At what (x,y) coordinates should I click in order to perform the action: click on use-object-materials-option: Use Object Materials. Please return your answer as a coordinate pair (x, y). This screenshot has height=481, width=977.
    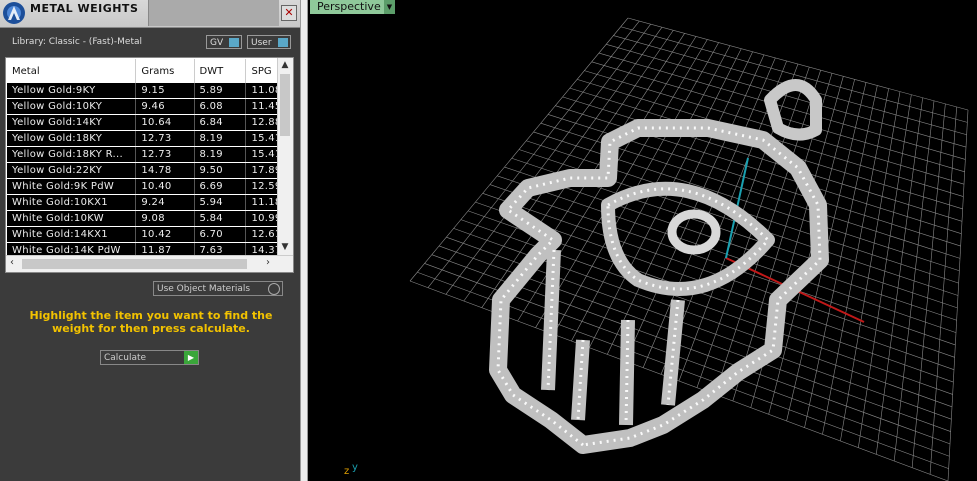
    Looking at the image, I should click on (218, 288).